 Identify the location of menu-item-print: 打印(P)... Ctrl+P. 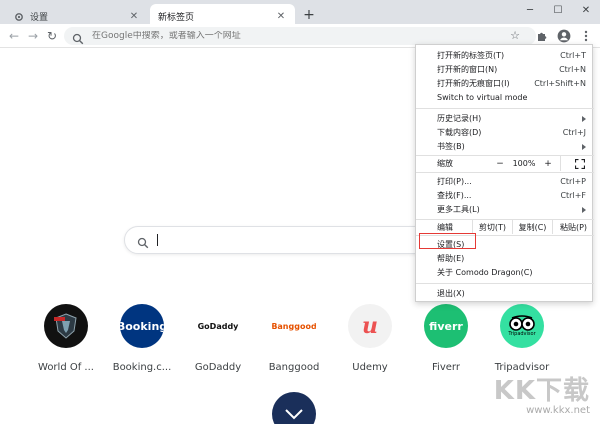
(505, 181).